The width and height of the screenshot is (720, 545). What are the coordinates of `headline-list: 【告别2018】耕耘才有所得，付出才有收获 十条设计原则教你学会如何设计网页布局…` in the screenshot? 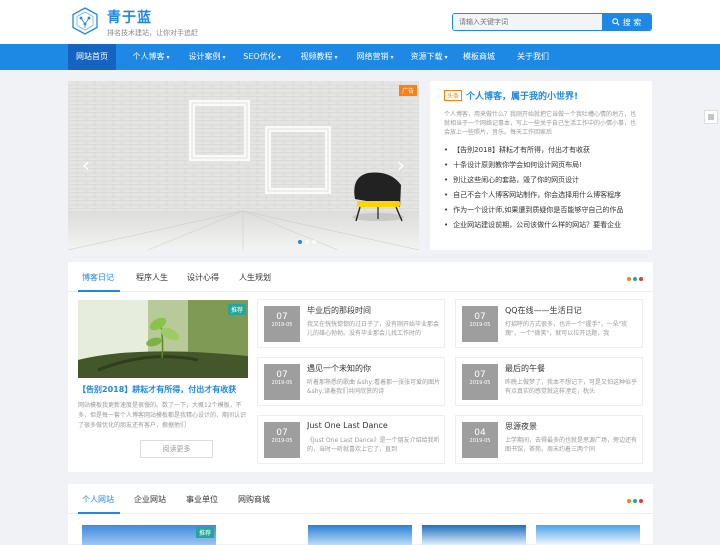 It's located at (541, 188).